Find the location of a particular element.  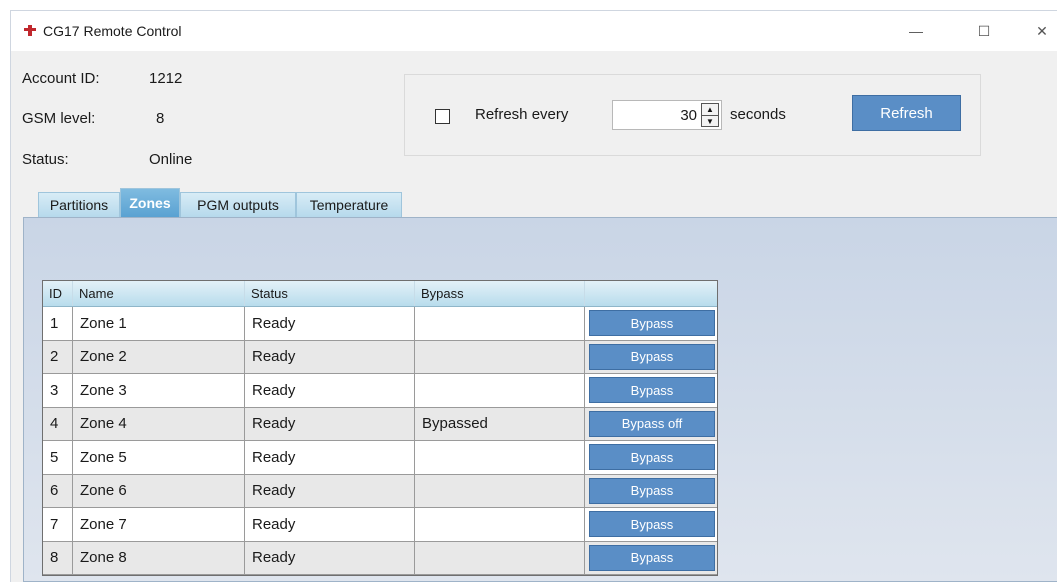

refresh-interval-input: 30 ▲ ▼ is located at coordinates (667, 115).